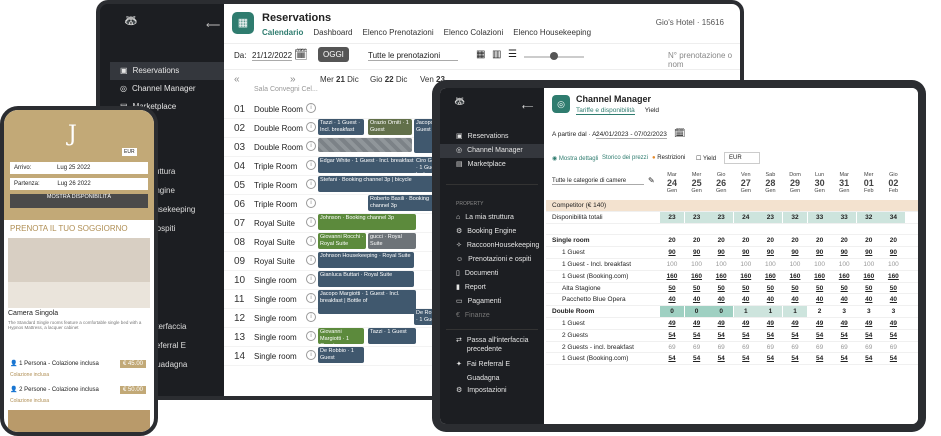 The image size is (941, 436). What do you see at coordinates (496, 54) in the screenshot?
I see `column-view-icon: ▥` at bounding box center [496, 54].